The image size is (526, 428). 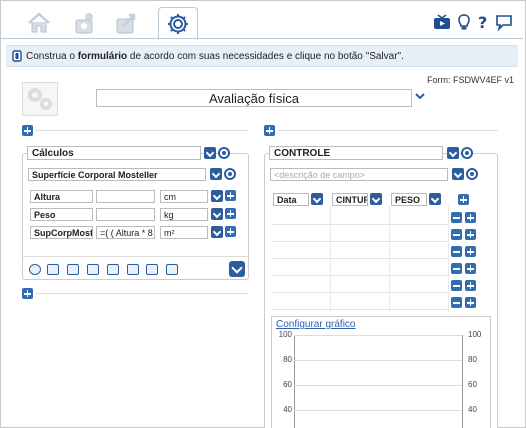 What do you see at coordinates (472, 384) in the screenshot?
I see `y-tick-label-right: 60` at bounding box center [472, 384].